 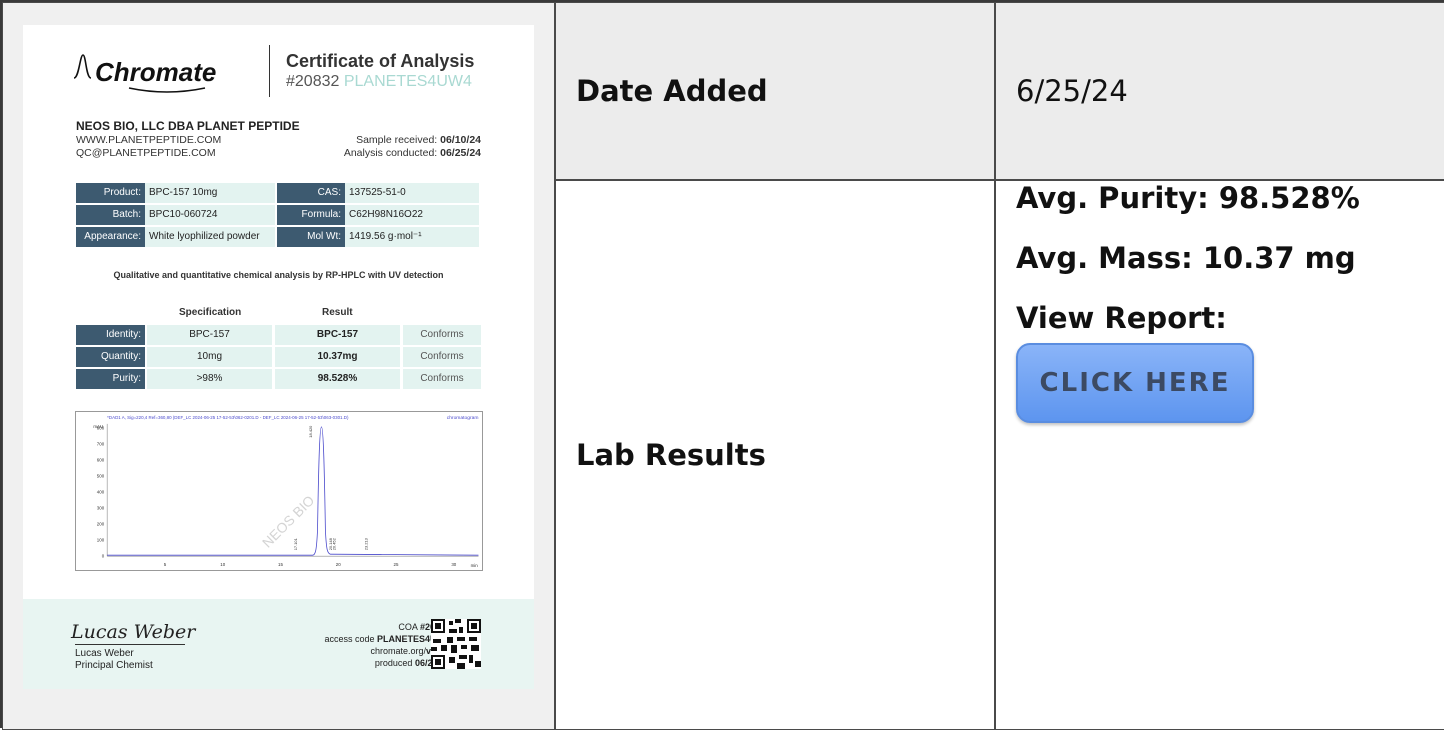 What do you see at coordinates (278, 335) in the screenshot?
I see `table-row: Identity: BPC-157 BPC-157 Conforms` at bounding box center [278, 335].